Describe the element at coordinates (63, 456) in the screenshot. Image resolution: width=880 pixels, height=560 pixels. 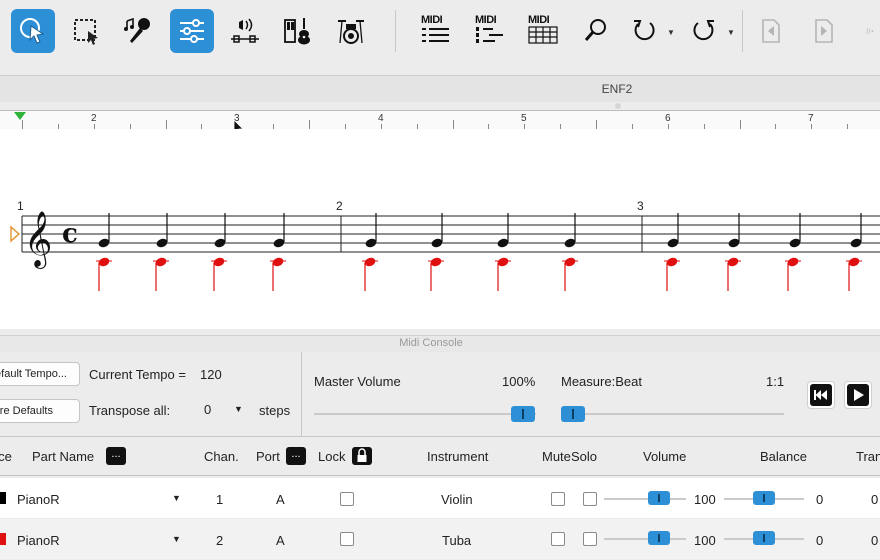
I see `col-part-name: Part Name` at that location.